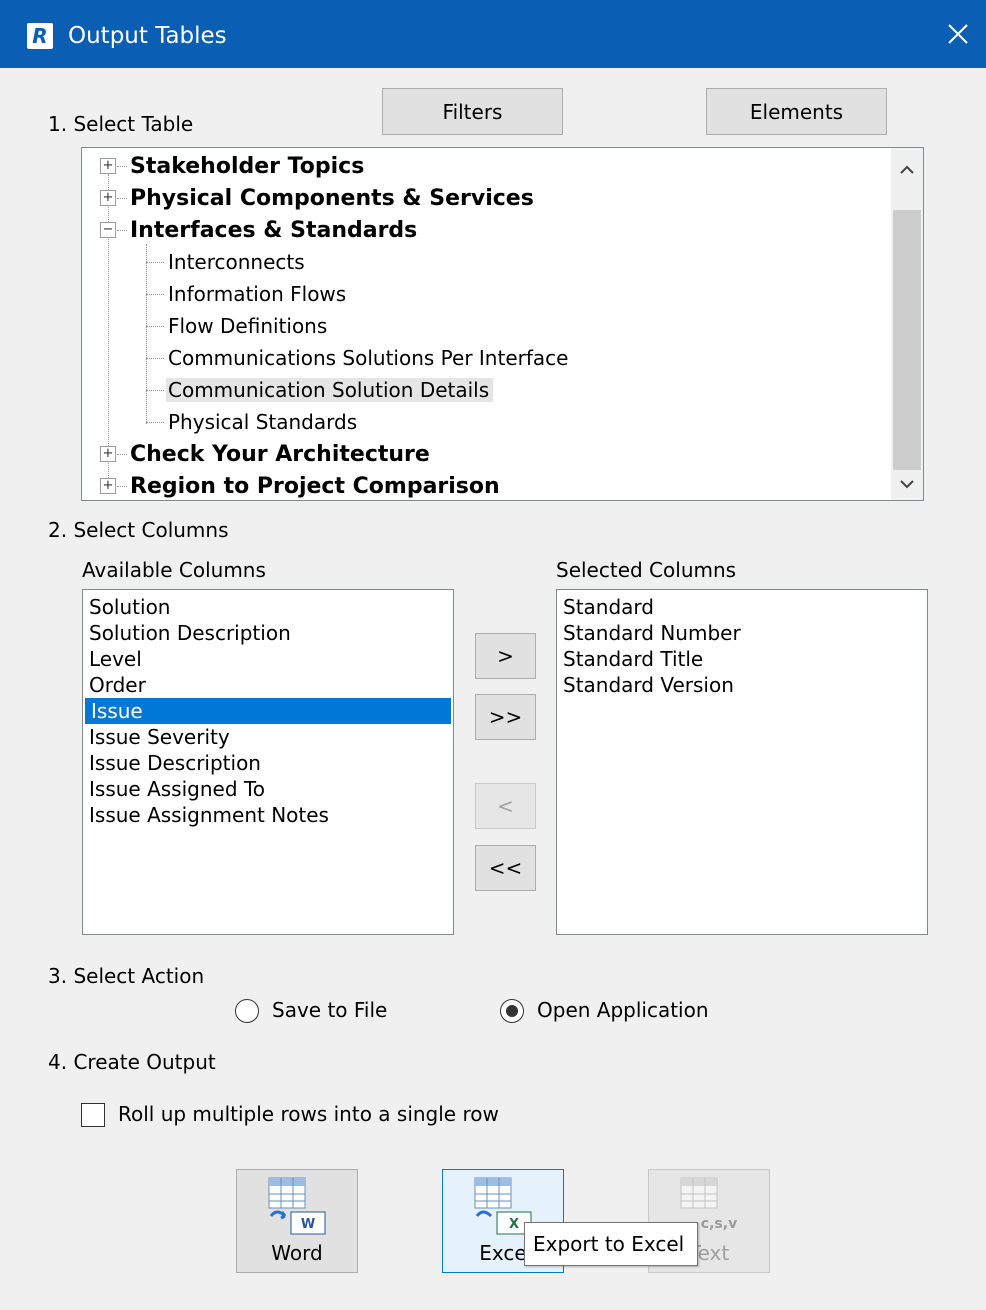  I want to click on list-item: Issue Assigned To, so click(268, 789).